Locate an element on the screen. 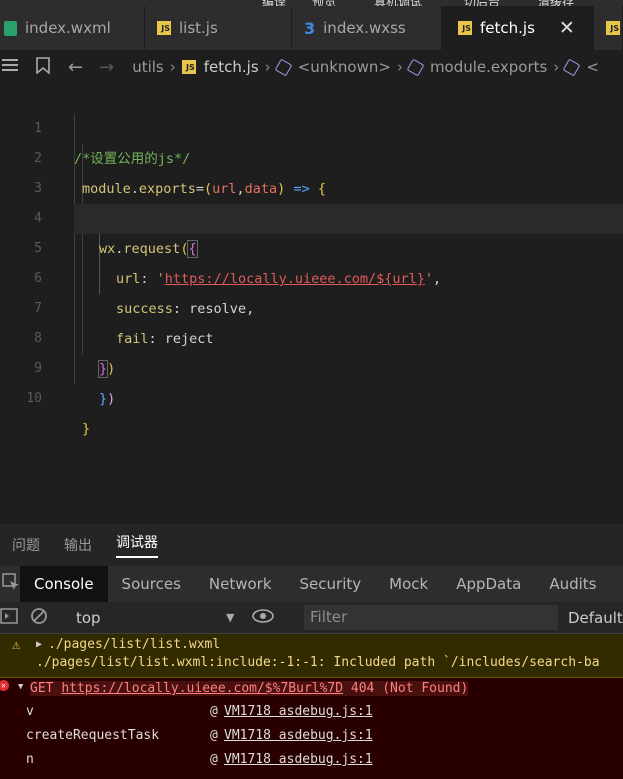  warning-line-1: ./pages/list/list.wxml is located at coordinates (134, 644).